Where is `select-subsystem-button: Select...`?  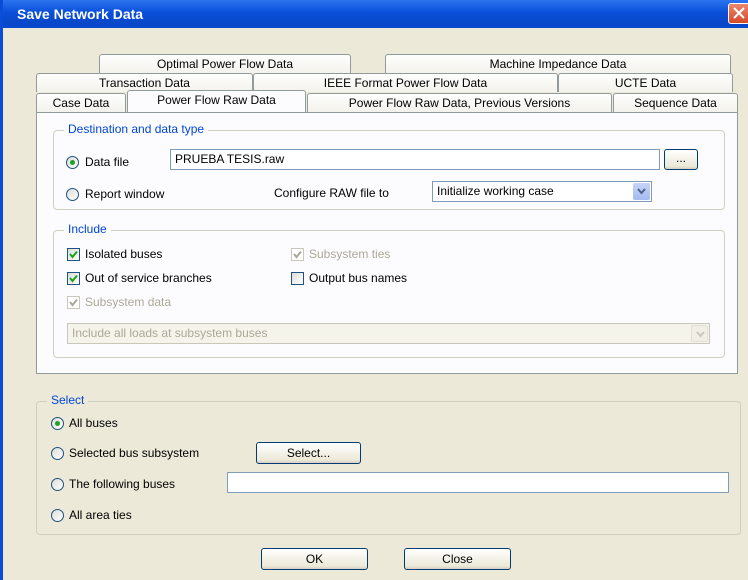
select-subsystem-button: Select... is located at coordinates (308, 453).